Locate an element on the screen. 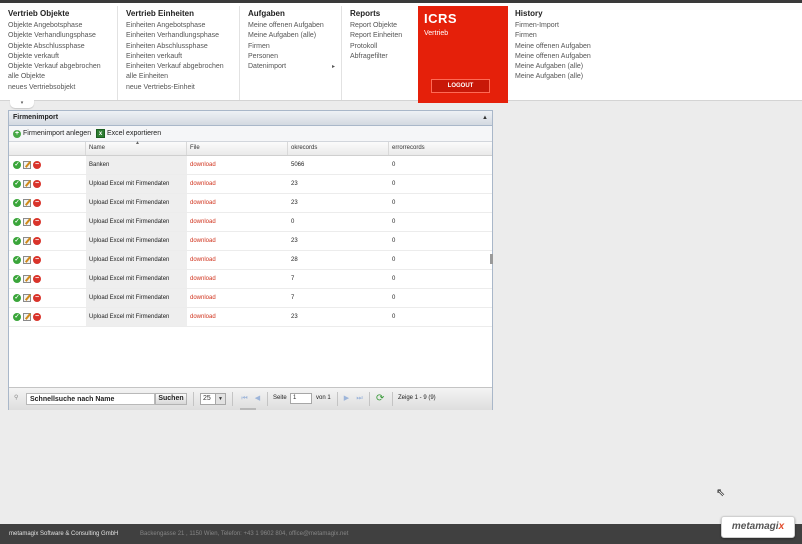  logout-button: LOGOUT is located at coordinates (460, 86).